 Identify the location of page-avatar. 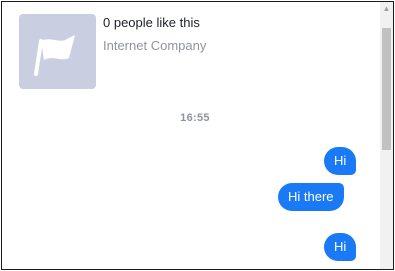
(57, 51).